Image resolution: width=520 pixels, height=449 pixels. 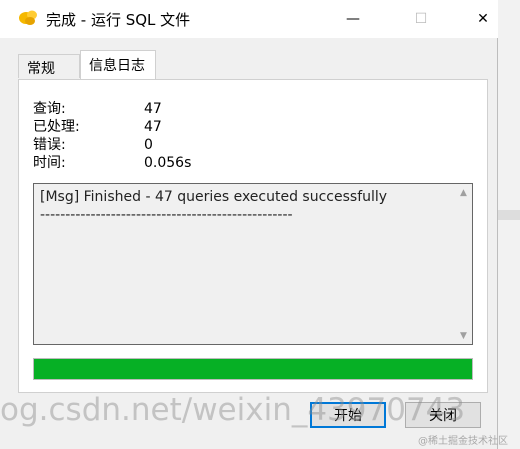 I want to click on stat-label: 错误:, so click(x=49, y=145).